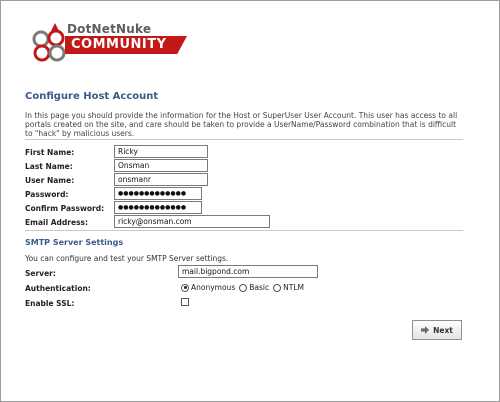 This screenshot has width=500, height=402. What do you see at coordinates (49, 166) in the screenshot?
I see `last-name-label: Last Name:` at bounding box center [49, 166].